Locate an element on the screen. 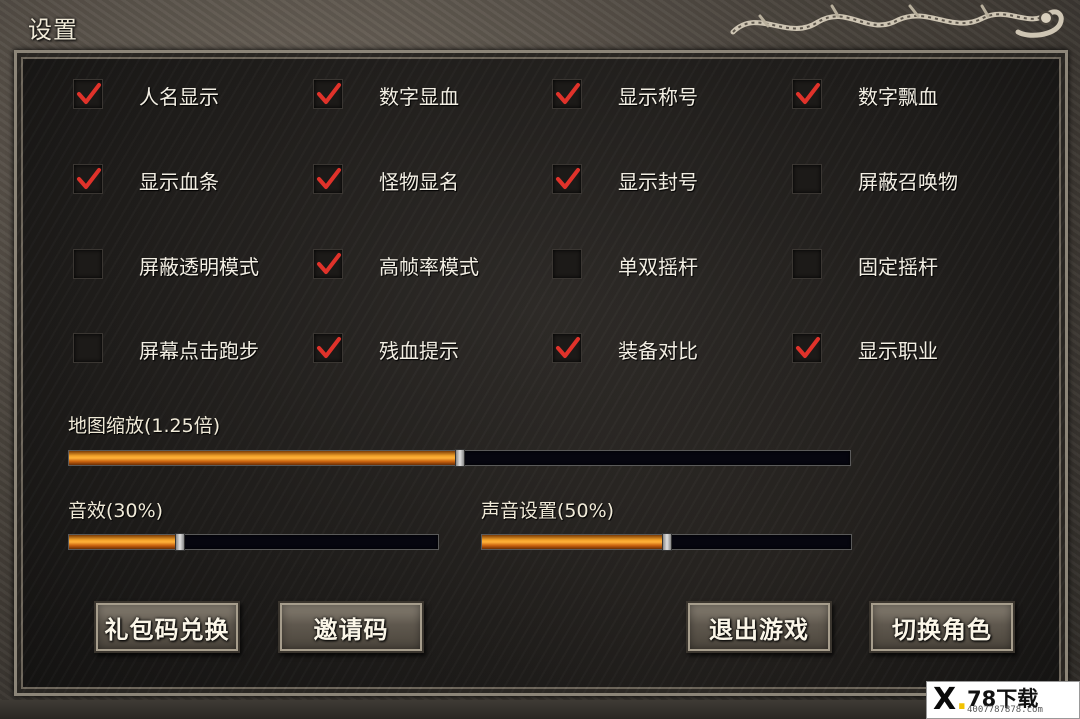 The width and height of the screenshot is (1080, 719). option-label: 装备对比 is located at coordinates (658, 351).